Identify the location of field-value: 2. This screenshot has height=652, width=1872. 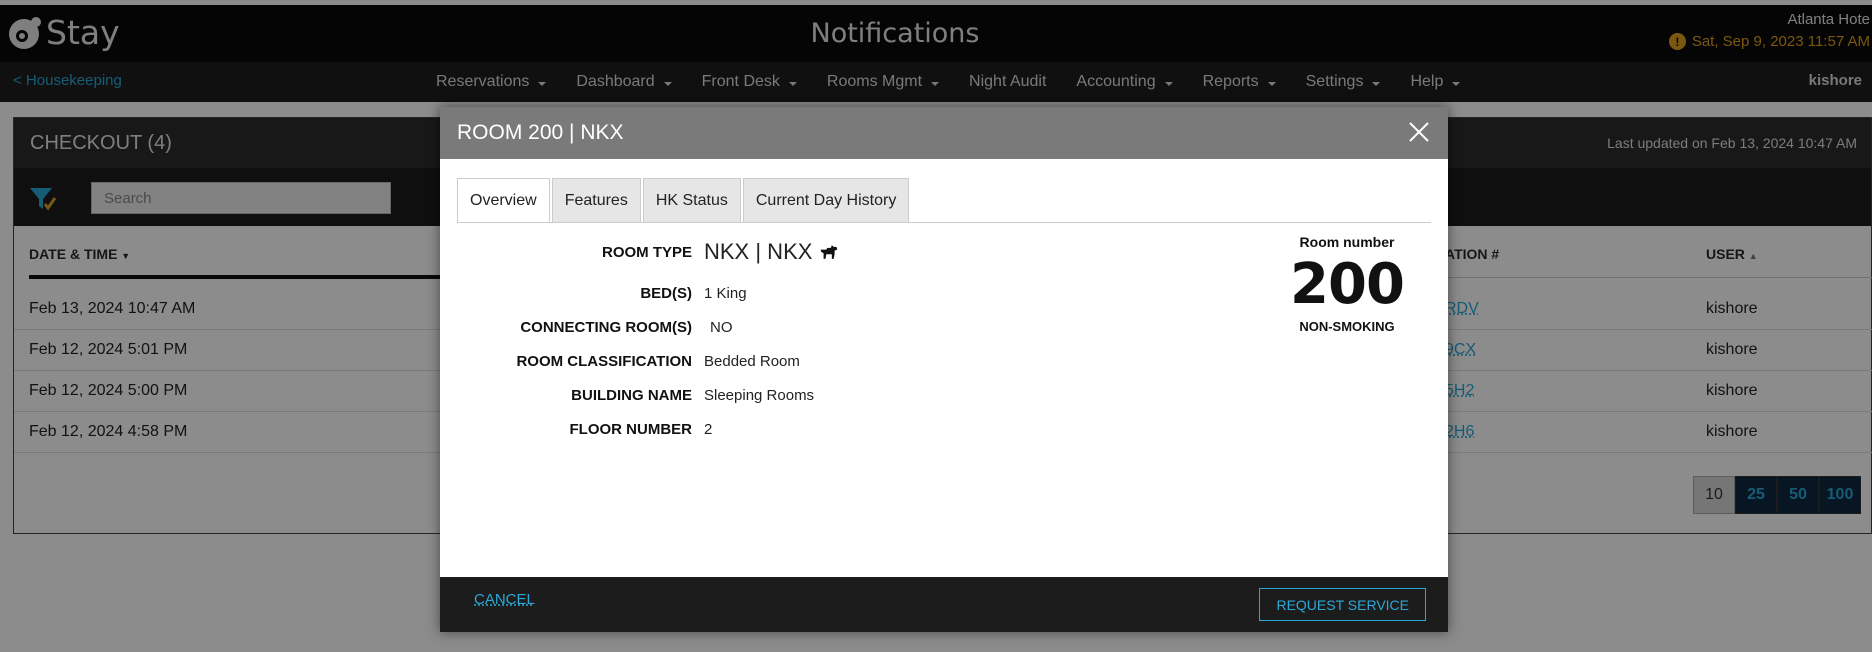
(708, 429).